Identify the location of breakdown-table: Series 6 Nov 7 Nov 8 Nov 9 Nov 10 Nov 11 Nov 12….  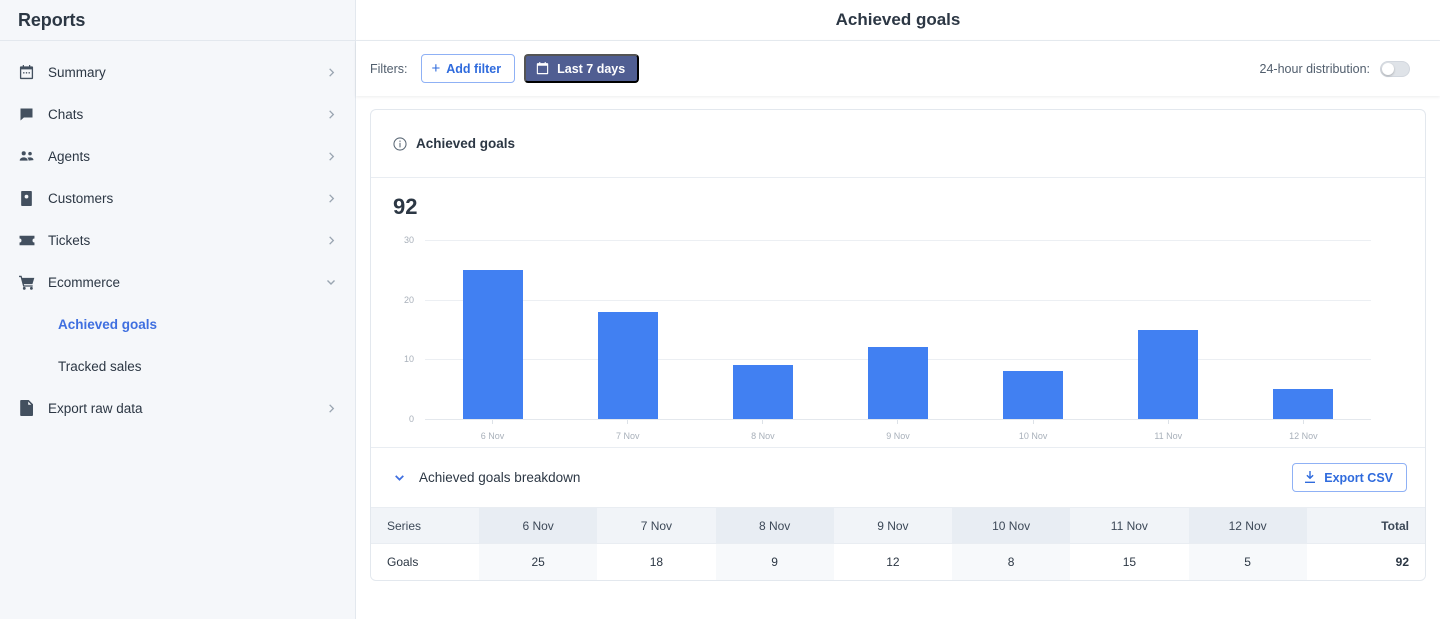
(898, 543).